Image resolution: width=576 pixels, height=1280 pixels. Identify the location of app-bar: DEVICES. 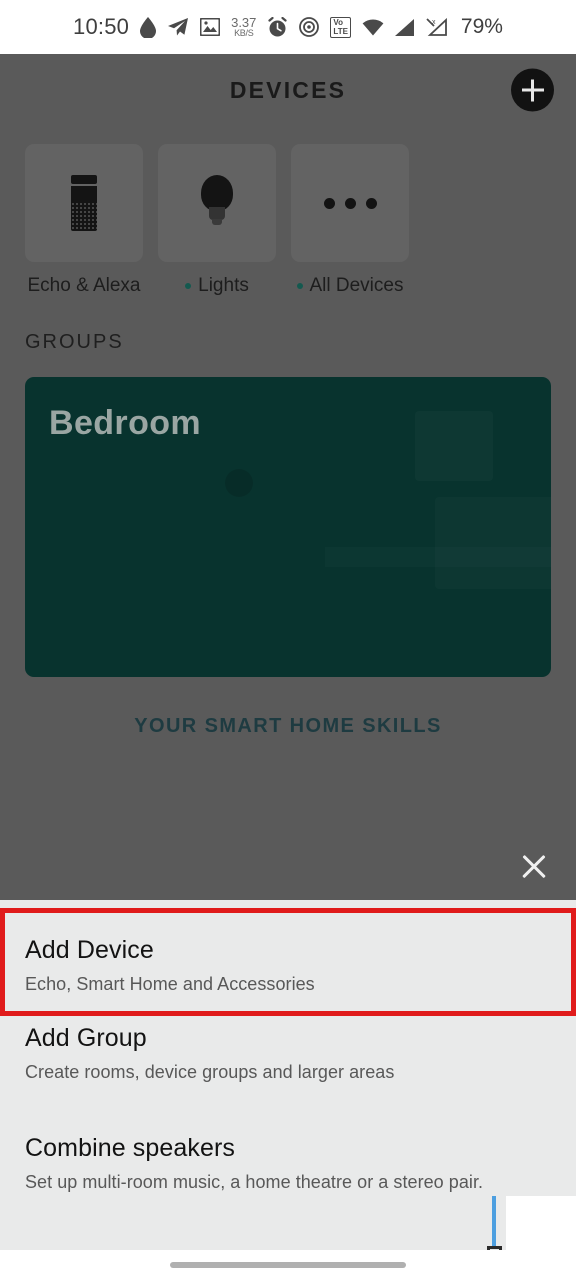
(288, 90).